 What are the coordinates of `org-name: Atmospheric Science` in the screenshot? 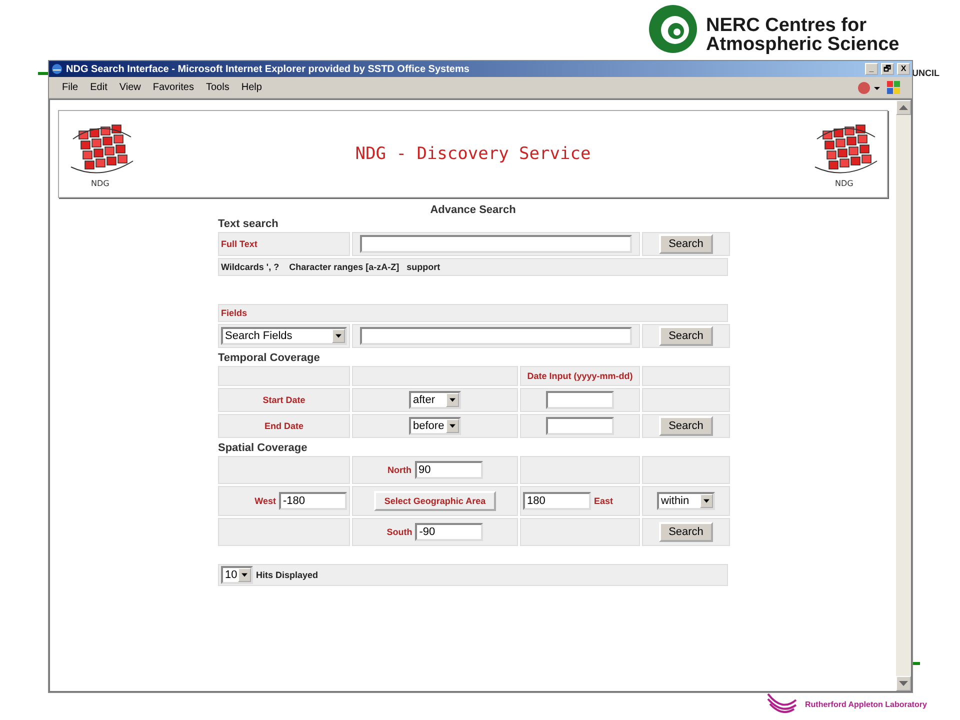 It's located at (803, 44).